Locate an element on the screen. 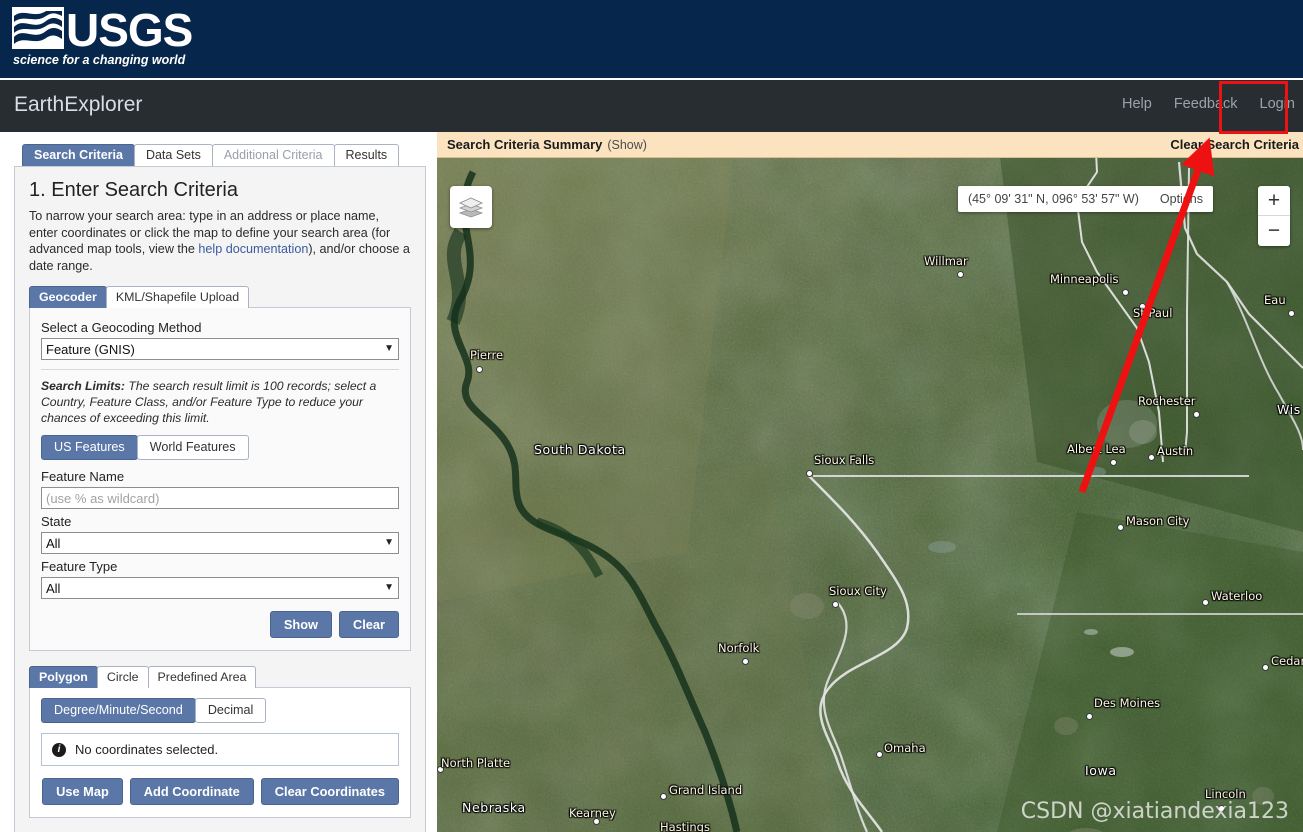 The height and width of the screenshot is (832, 1303). feature-type-select-wrap: All ▼ is located at coordinates (220, 588).